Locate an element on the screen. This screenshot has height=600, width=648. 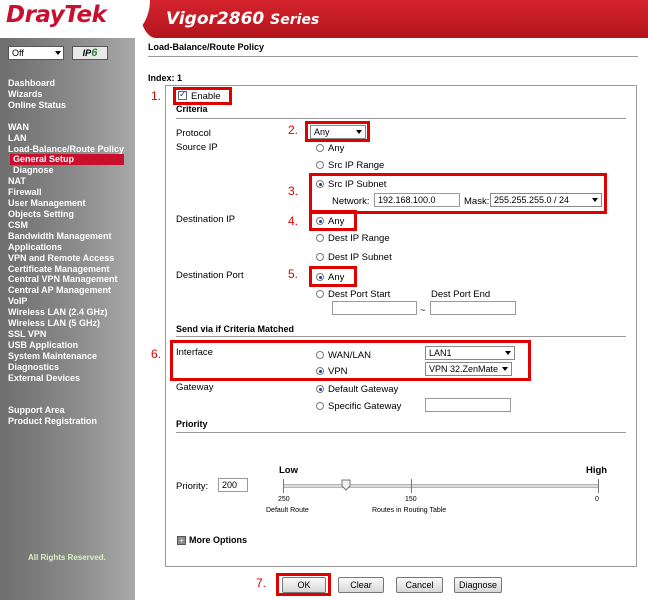
priority-label: Priority: is located at coordinates (192, 486).